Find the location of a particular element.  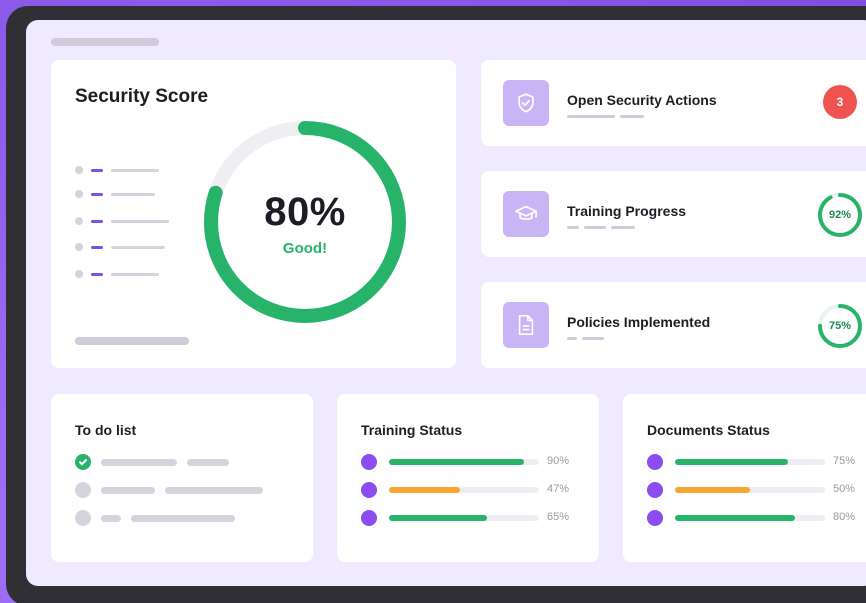

training-progress-card: Training Progress 92% is located at coordinates (673, 214).